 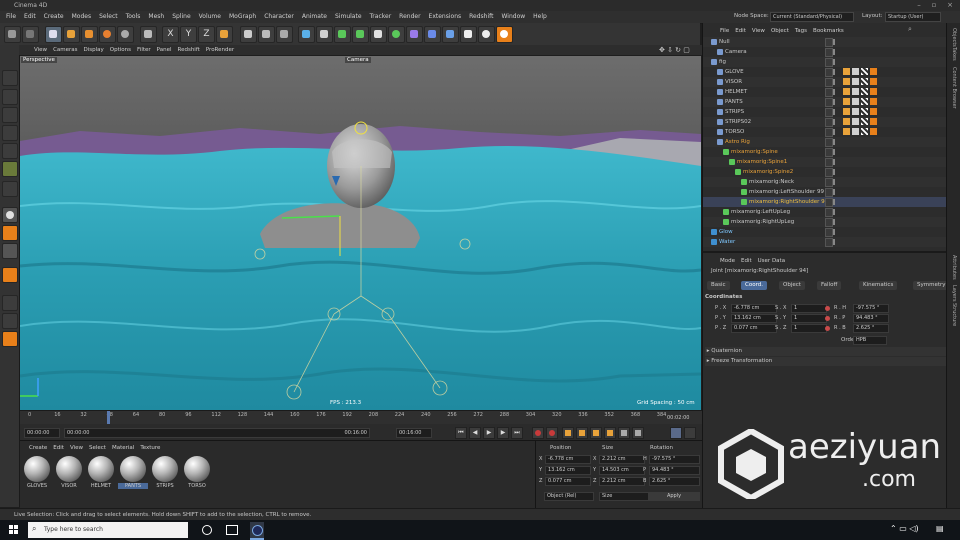 I want to click on minimize-button: –, so click(x=919, y=5).